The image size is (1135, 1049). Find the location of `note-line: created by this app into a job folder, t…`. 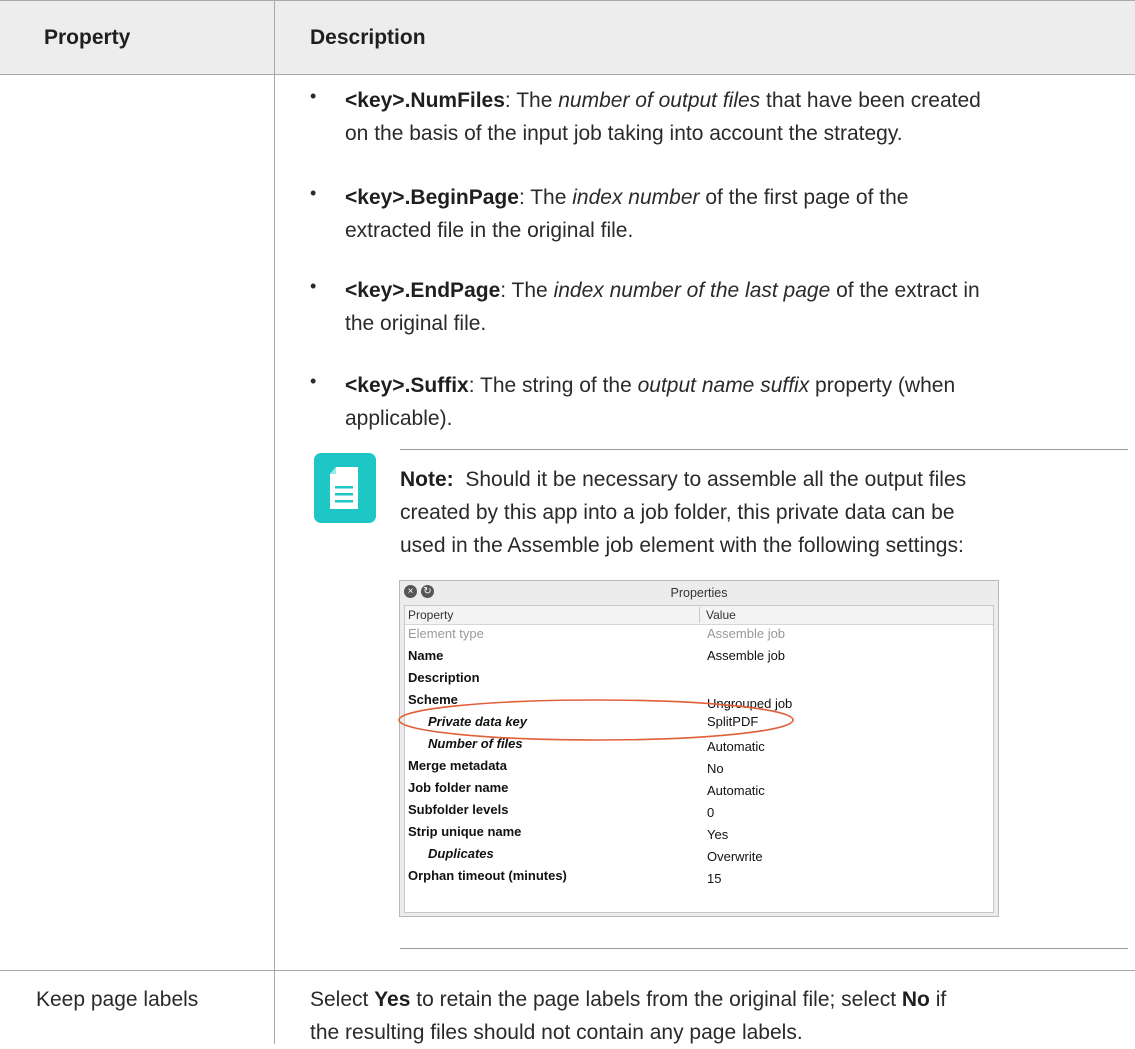

note-line: created by this app into a job folder, t… is located at coordinates (677, 512).